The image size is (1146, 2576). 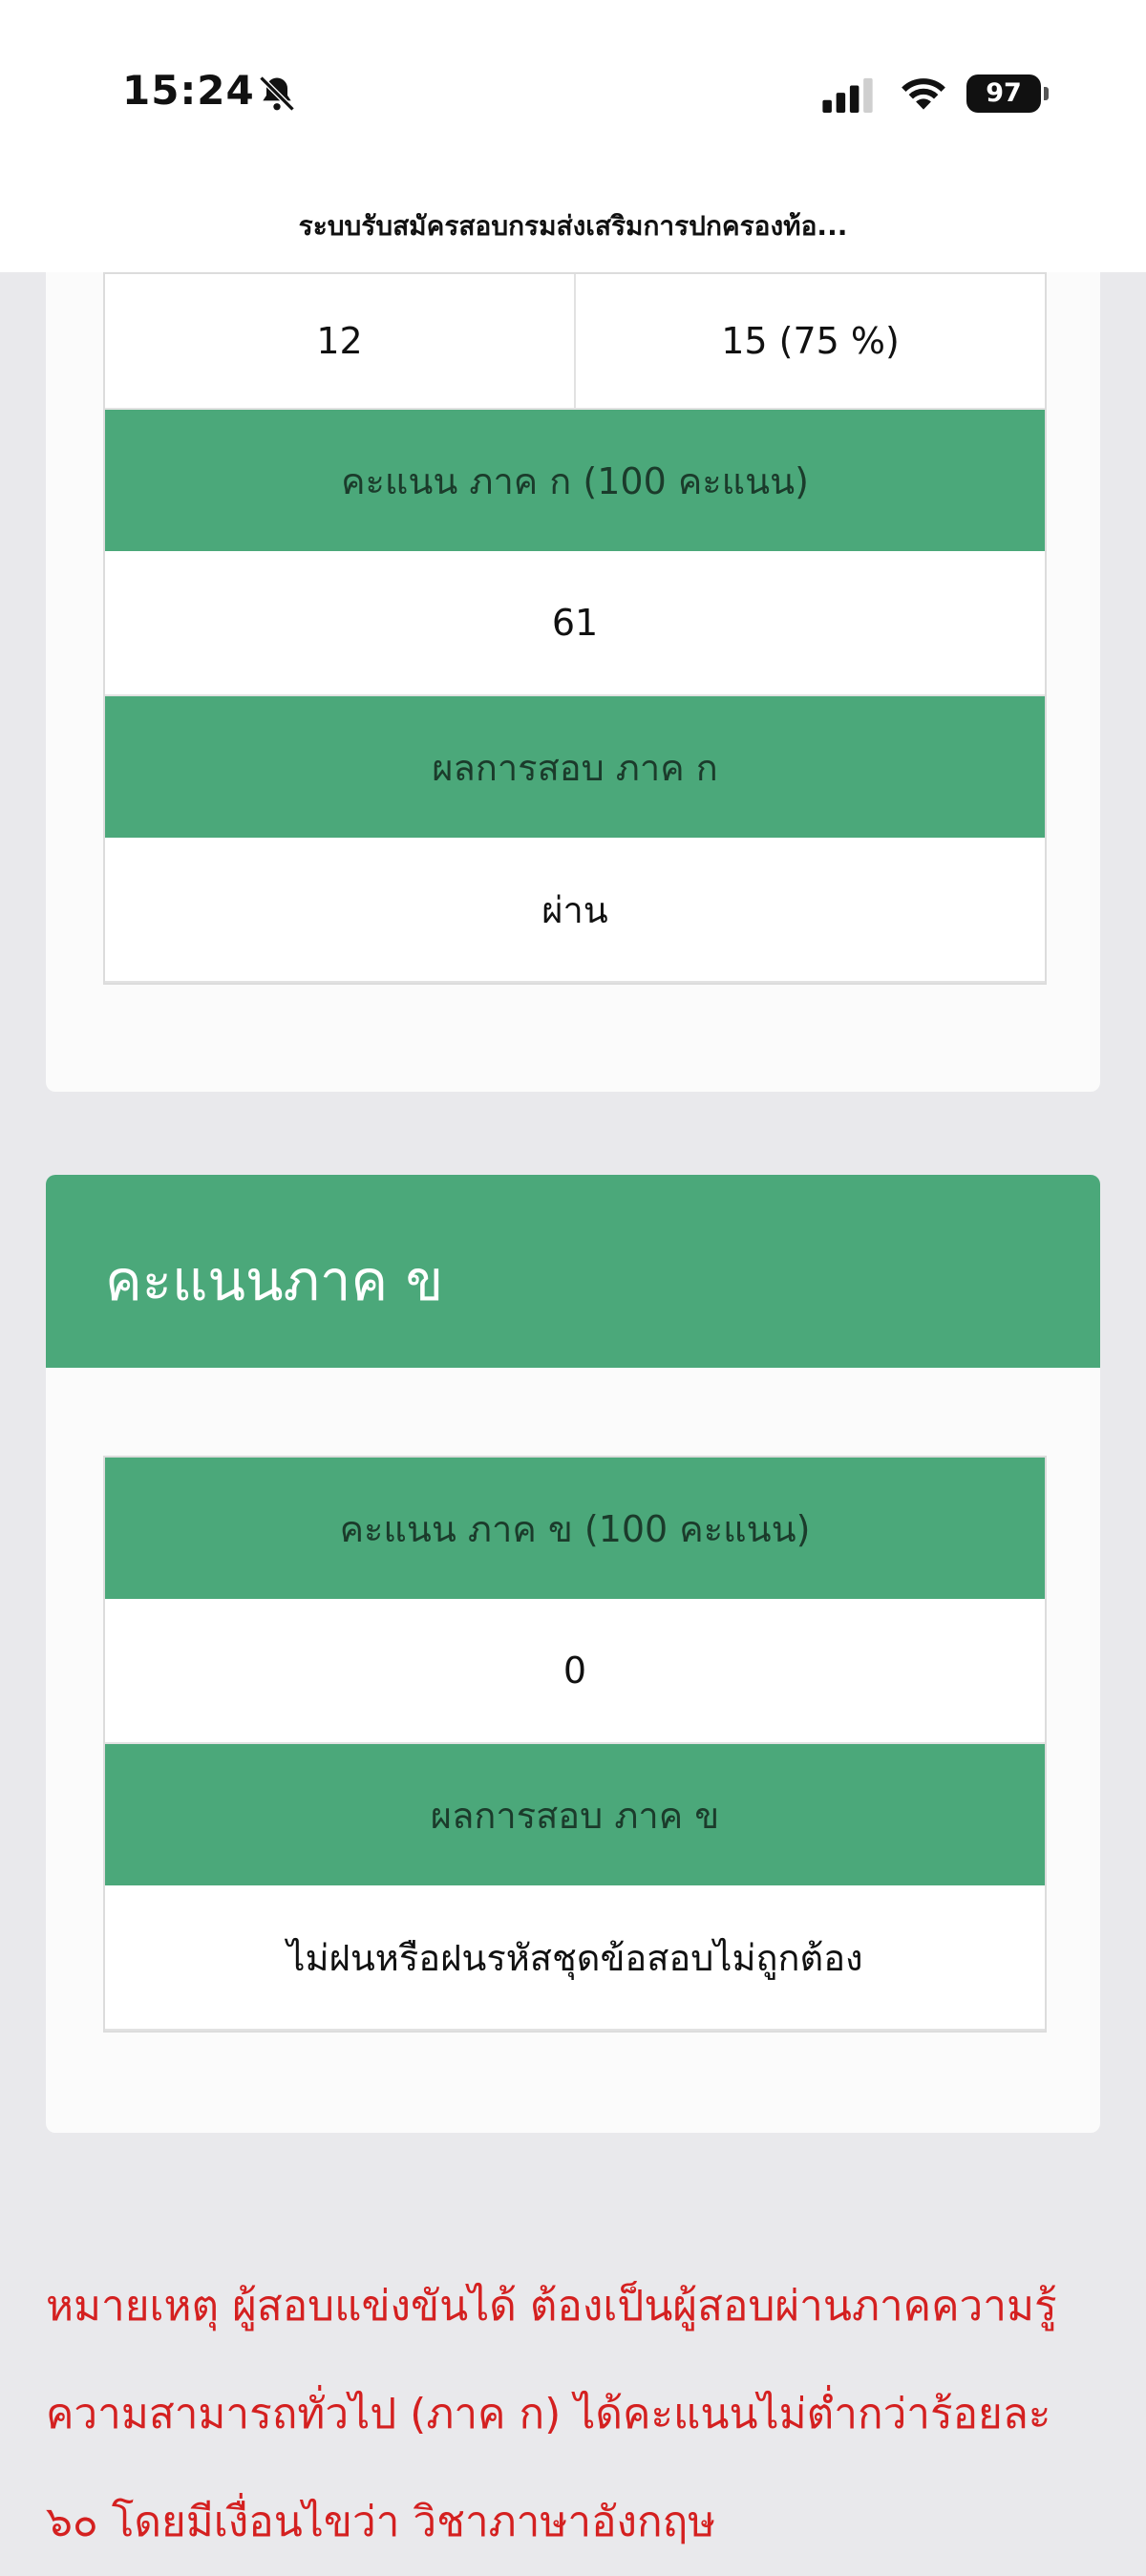 I want to click on battery-icon: 97, so click(x=1007, y=94).